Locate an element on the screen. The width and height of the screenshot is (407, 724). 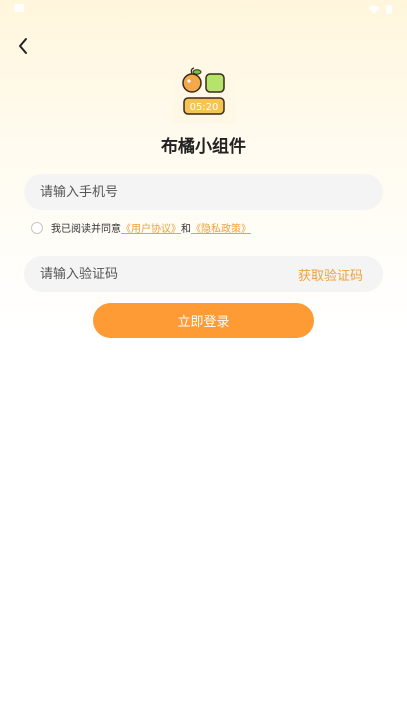
user-agreement-link: 《用户协议》 is located at coordinates (151, 227).